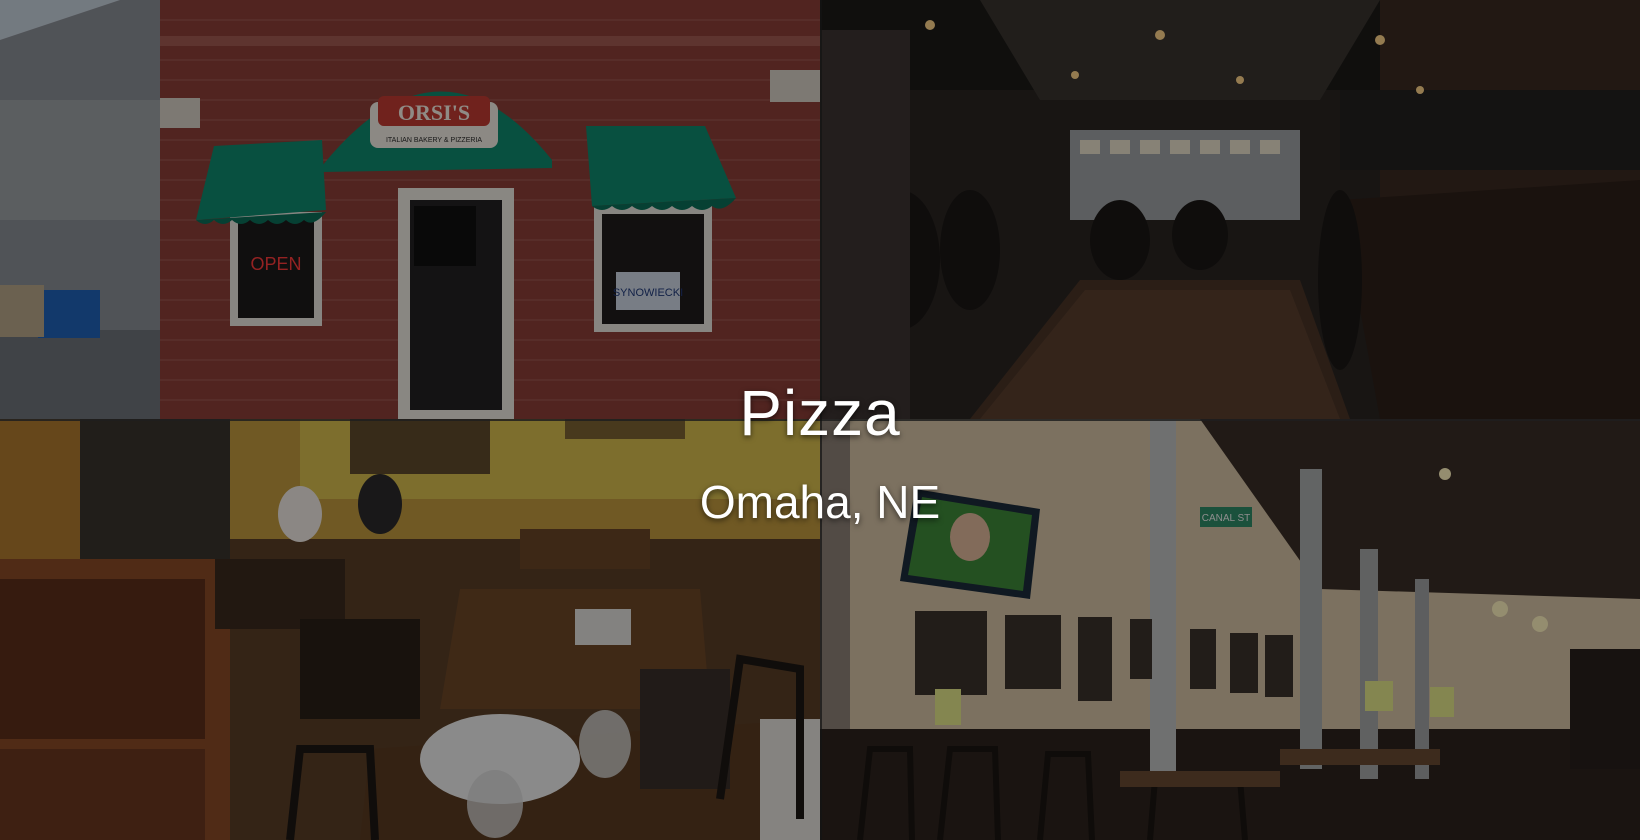 The height and width of the screenshot is (840, 1640). Describe the element at coordinates (648, 293) in the screenshot. I see `window-poster: SYNOWIECKI` at that location.